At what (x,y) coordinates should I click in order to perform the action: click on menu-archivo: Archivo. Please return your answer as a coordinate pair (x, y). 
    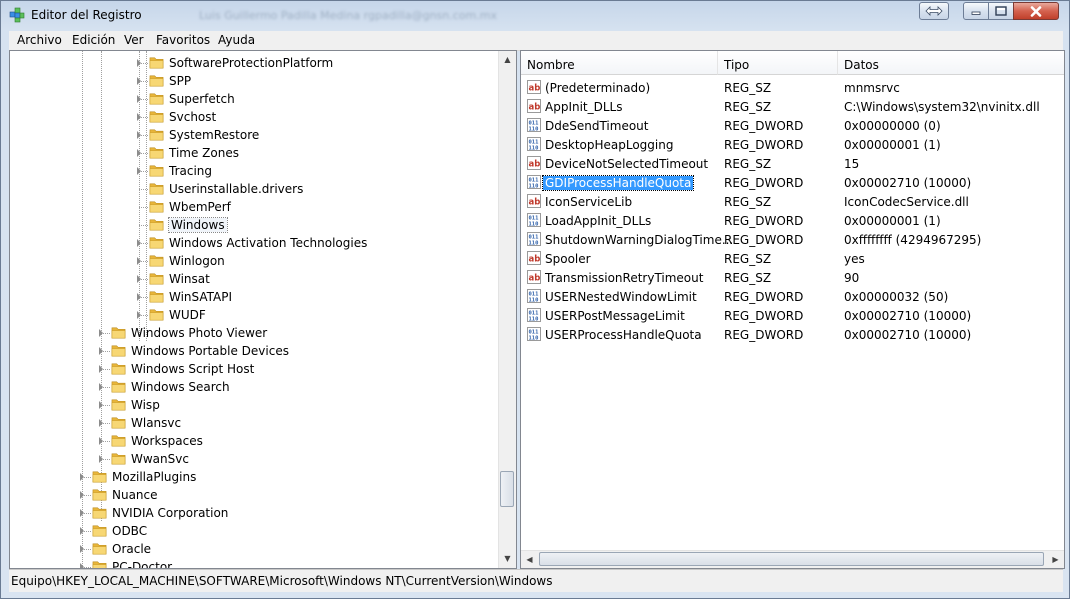
    Looking at the image, I should click on (39, 40).